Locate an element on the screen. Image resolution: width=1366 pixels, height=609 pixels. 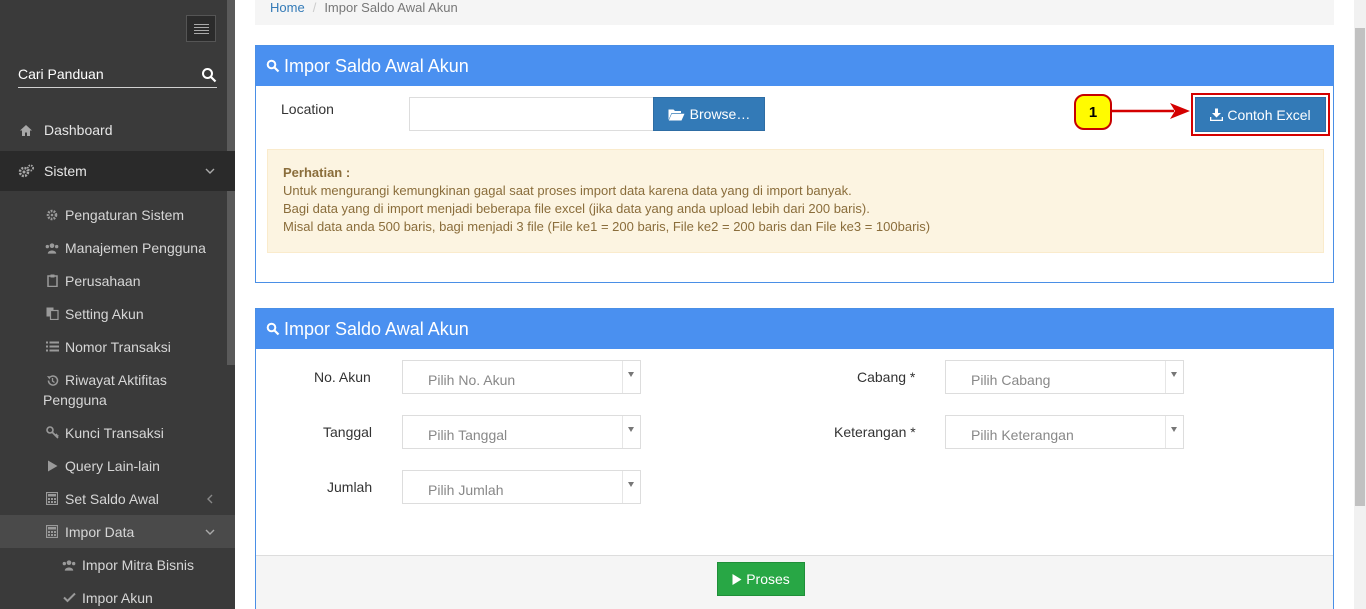
cabang-label: Cabang * is located at coordinates (886, 377).